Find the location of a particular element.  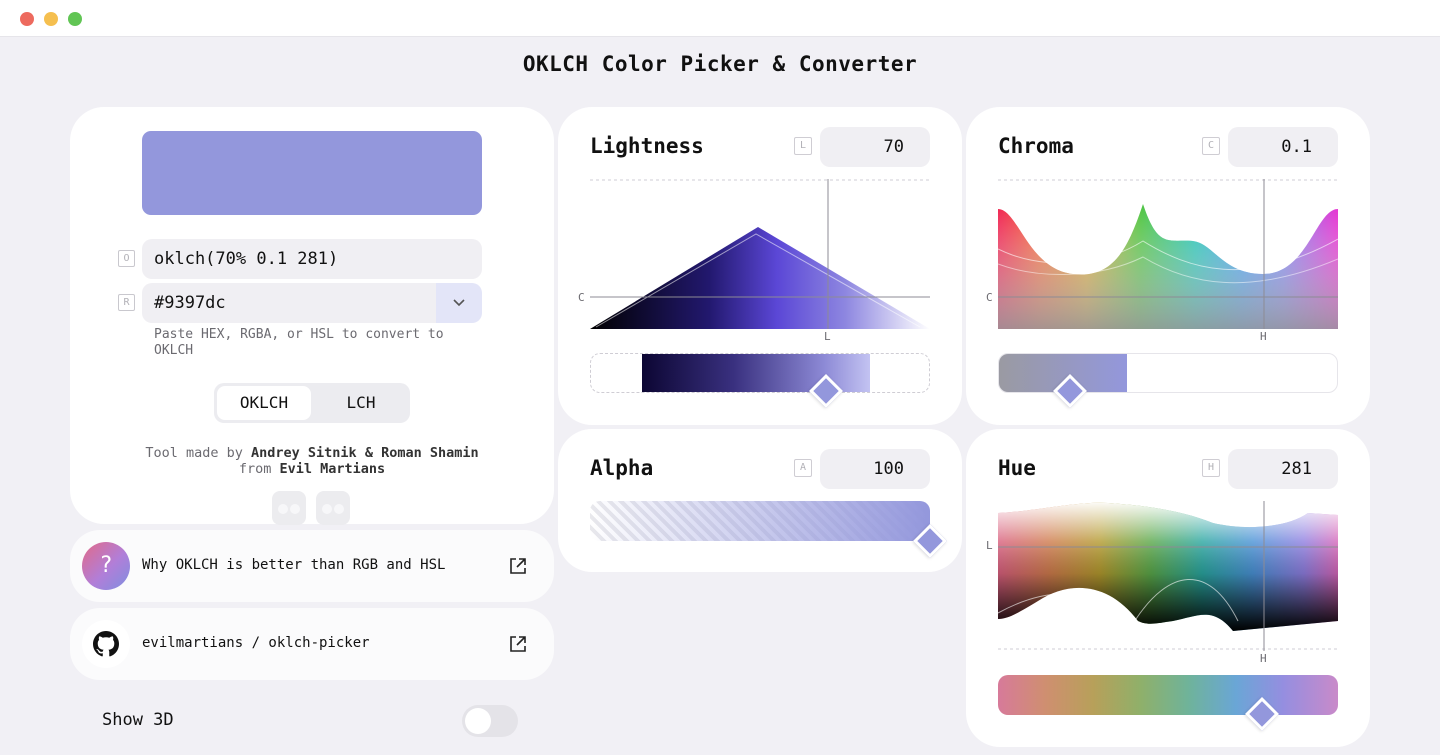

author-link-andrey: Andrey Sitnik is located at coordinates (304, 453).